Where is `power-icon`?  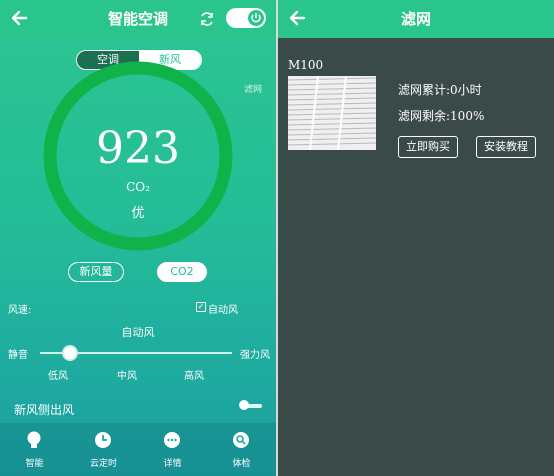
power-icon is located at coordinates (256, 18).